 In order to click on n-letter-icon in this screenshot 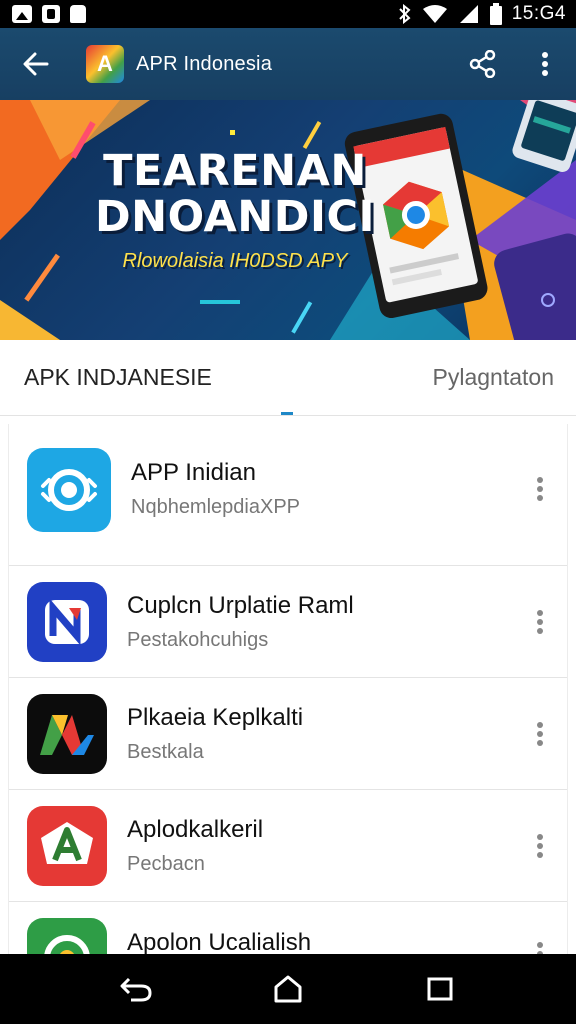, I will do `click(67, 621)`.